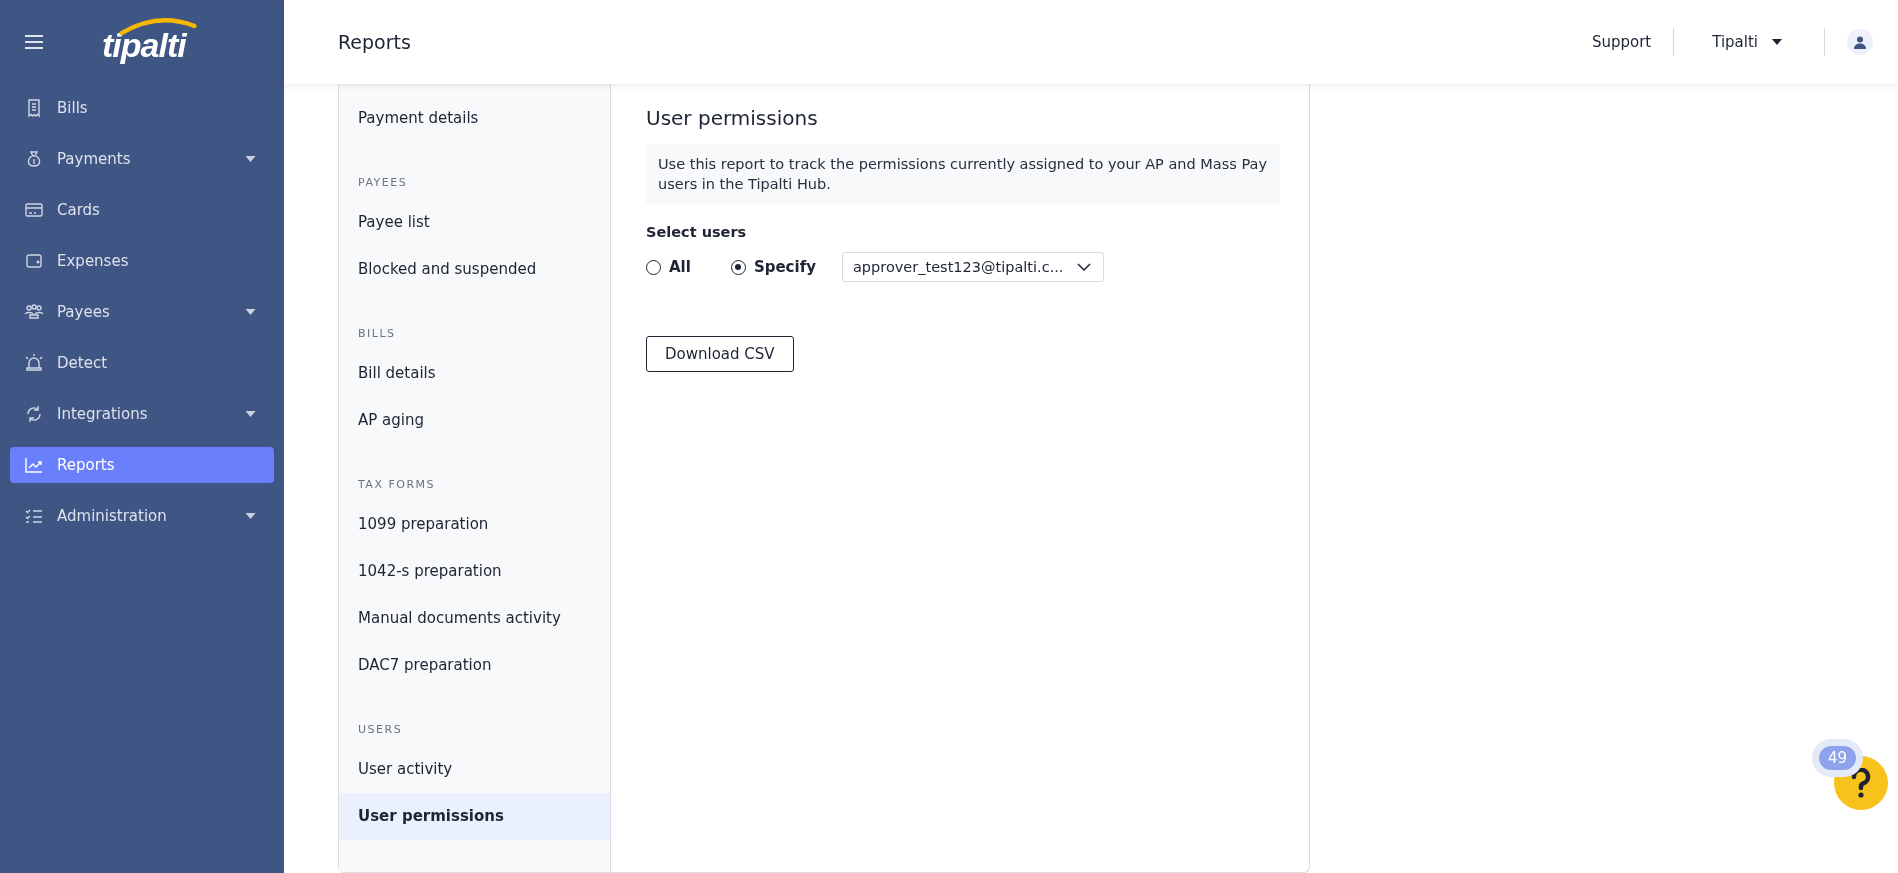 The width and height of the screenshot is (1898, 873). What do you see at coordinates (474, 618) in the screenshot?
I see `report-link: Manual documents activity` at bounding box center [474, 618].